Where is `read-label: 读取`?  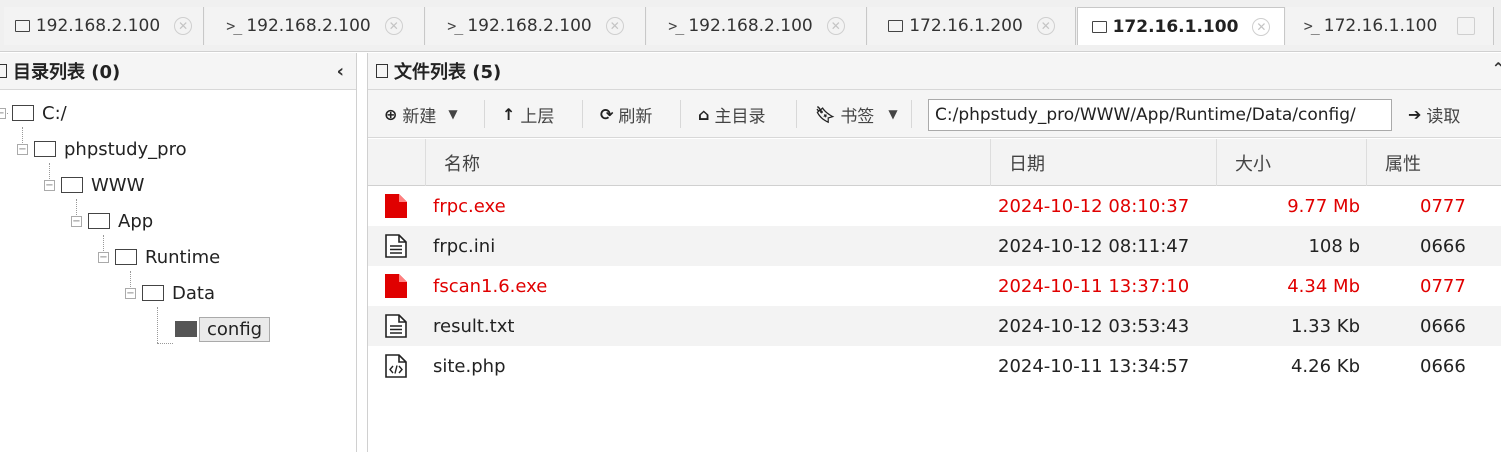 read-label: 读取 is located at coordinates (1443, 116).